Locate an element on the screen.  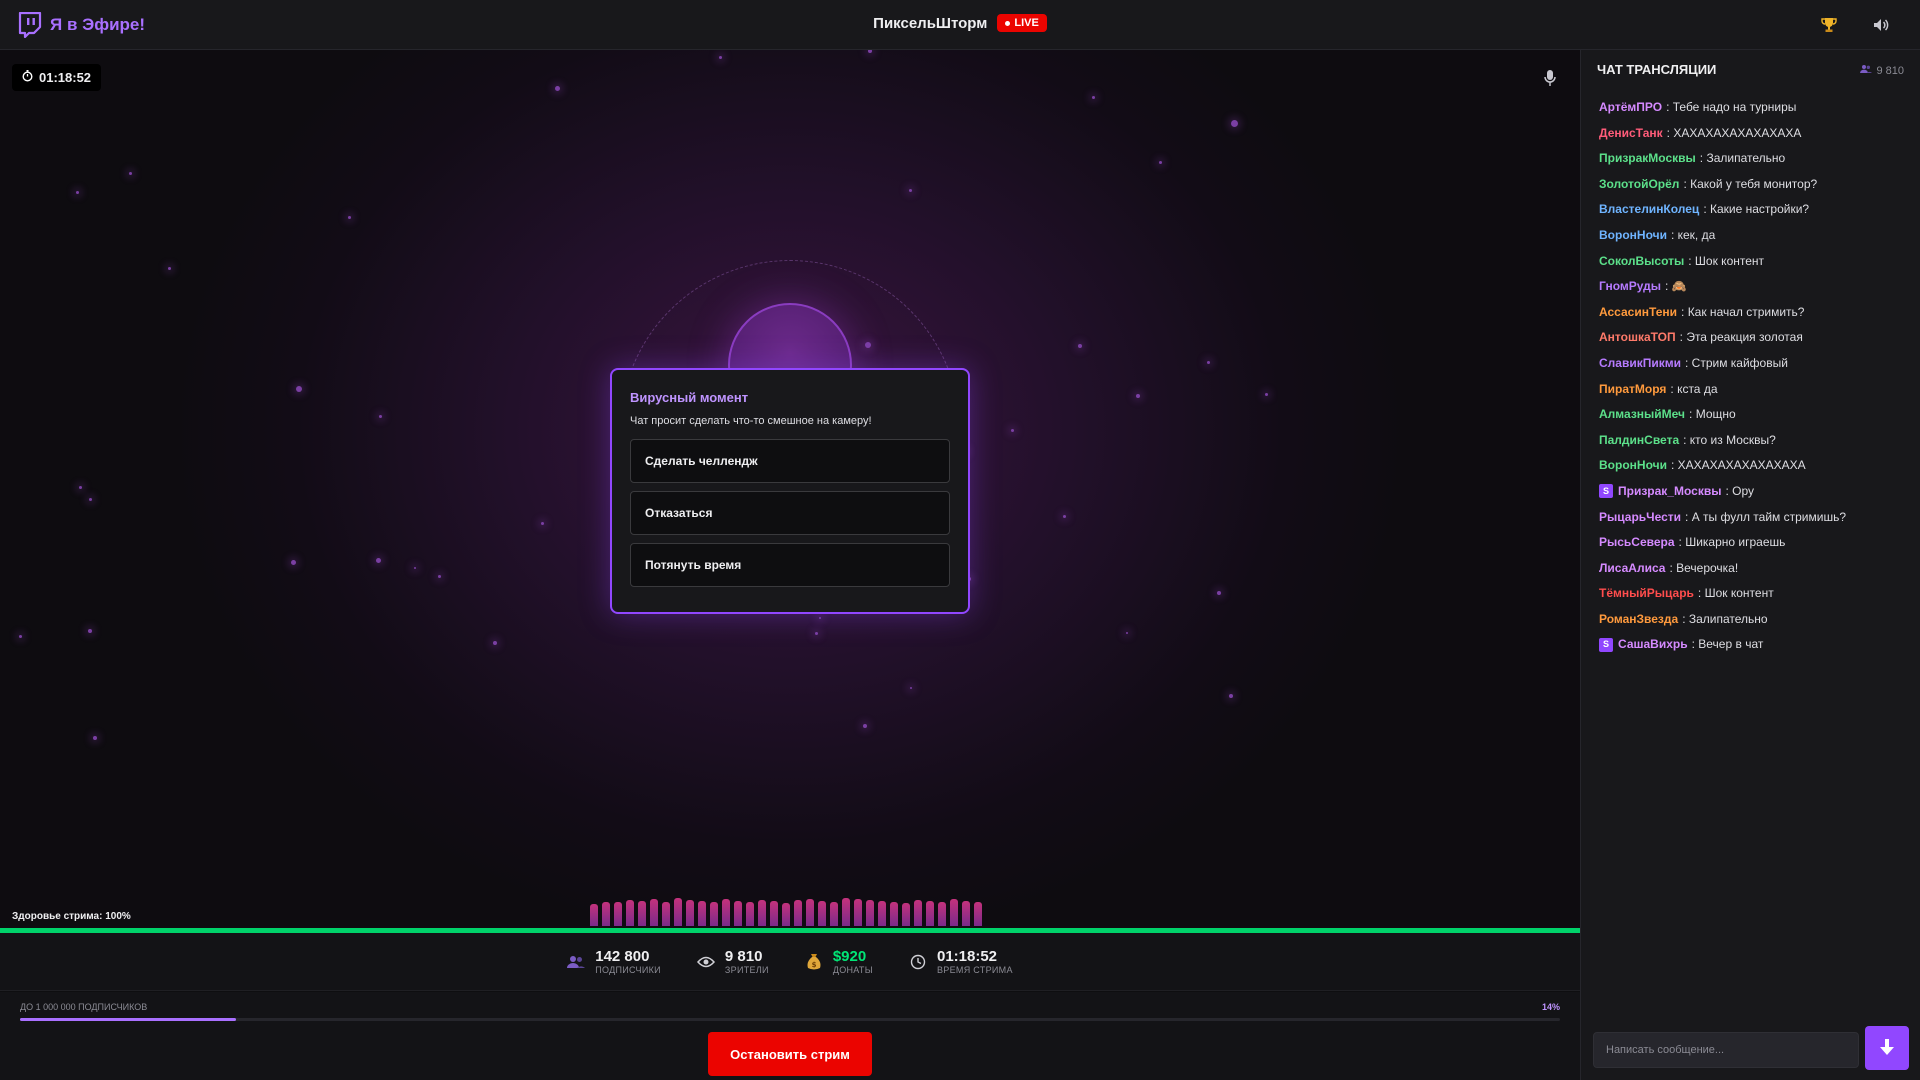
chat-text: кто из Москвы? is located at coordinates (1732, 439).